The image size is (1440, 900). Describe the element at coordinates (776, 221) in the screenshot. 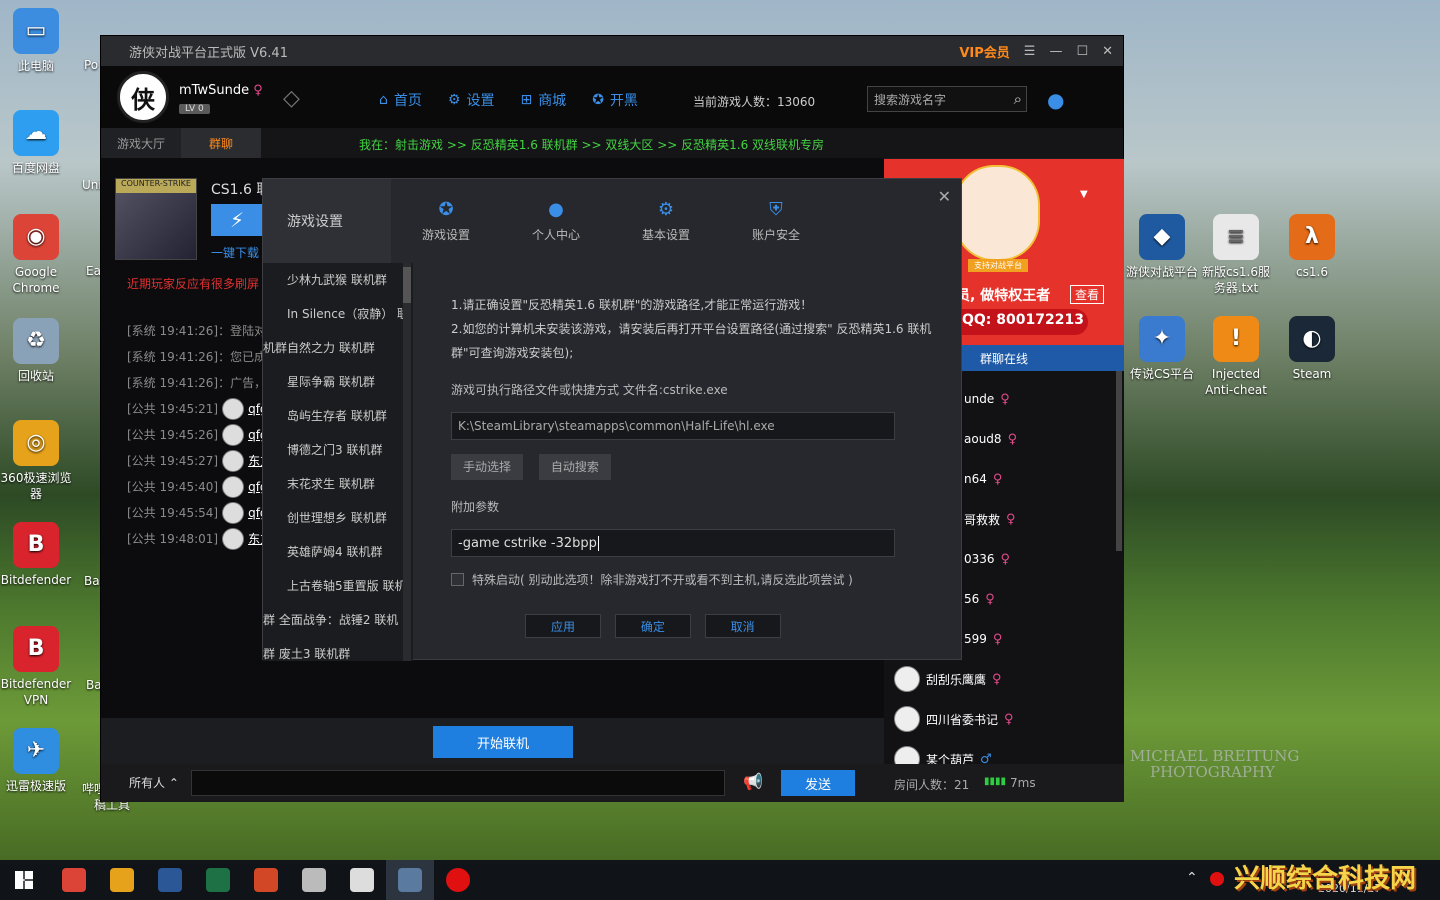

I see `dialog-tab-3: ⛨ 账户安全` at that location.